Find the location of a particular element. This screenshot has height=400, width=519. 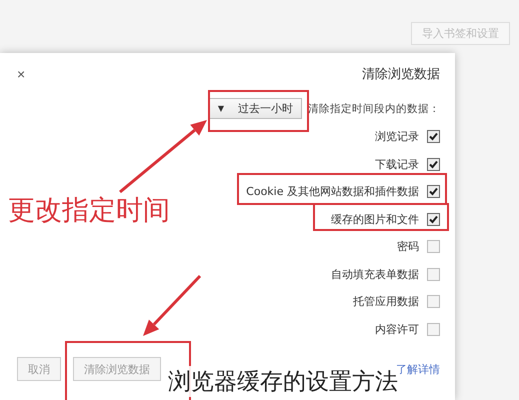

time-range-dropdown: 过去一小时 ▼ is located at coordinates (255, 108).